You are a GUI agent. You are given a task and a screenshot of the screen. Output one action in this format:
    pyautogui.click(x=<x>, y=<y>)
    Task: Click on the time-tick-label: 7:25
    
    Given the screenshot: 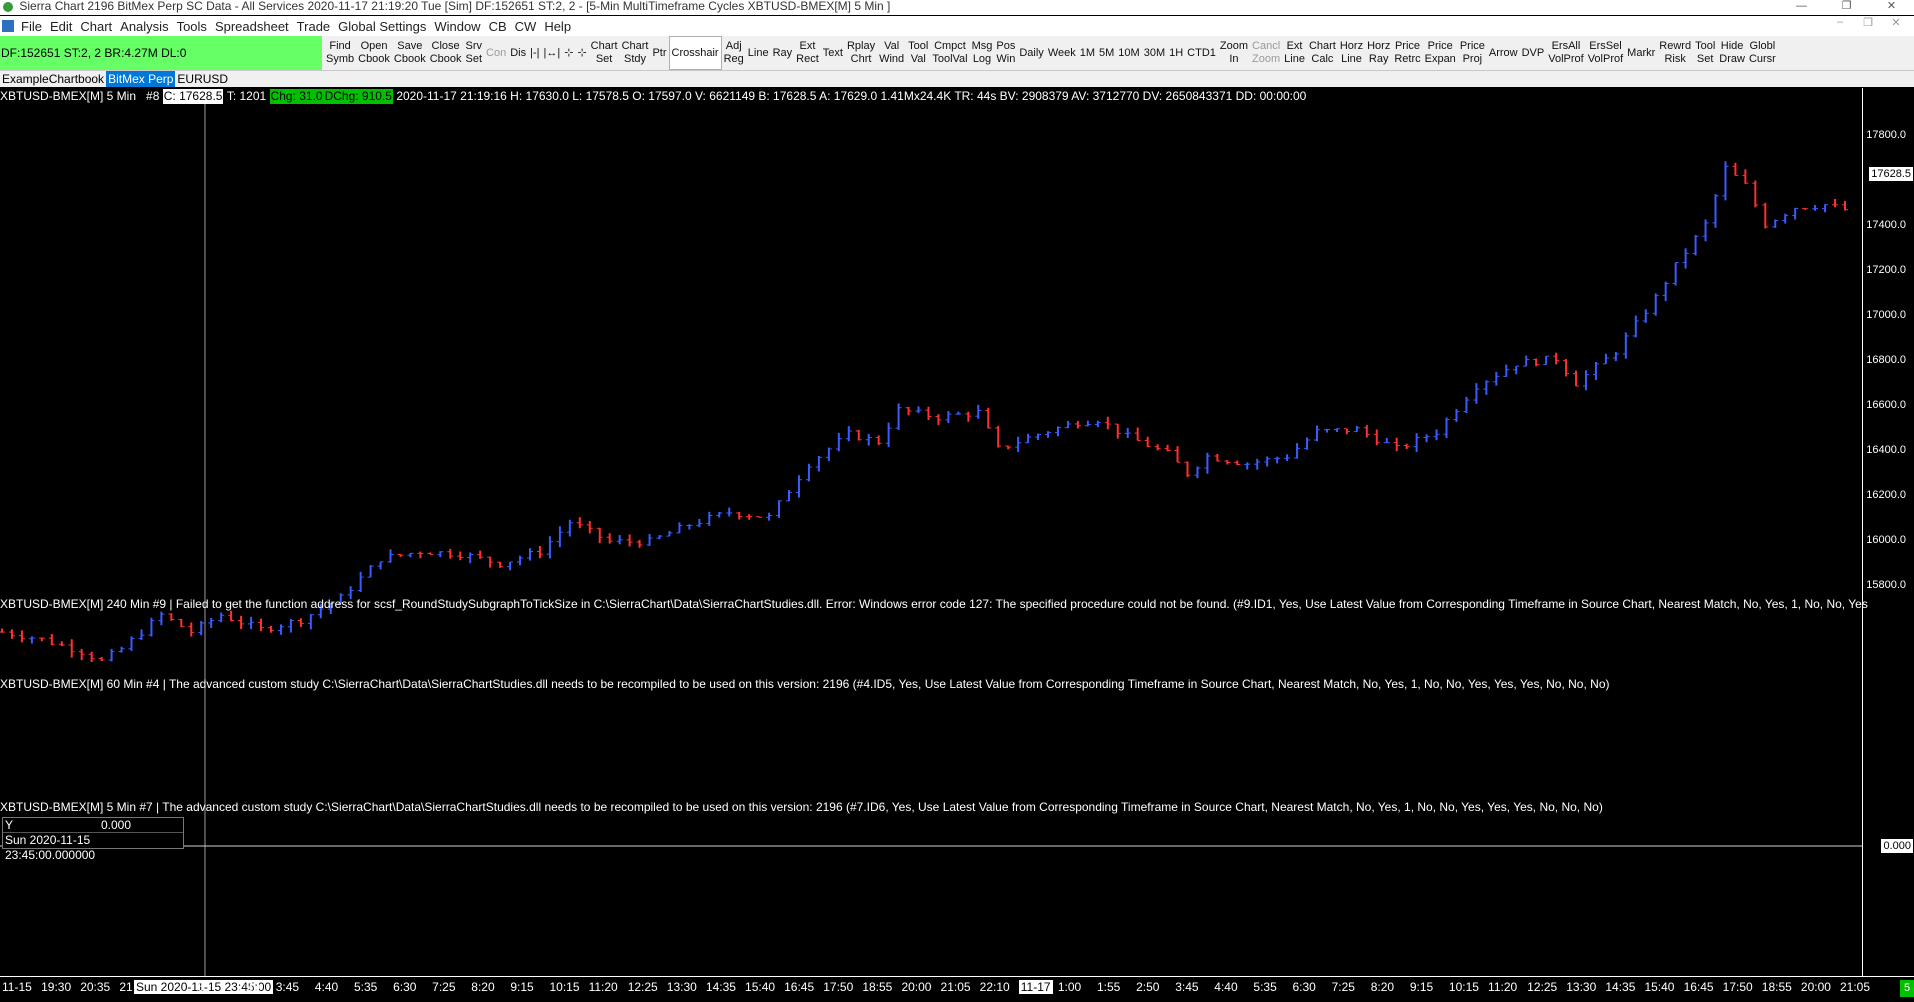 What is the action you would take?
    pyautogui.click(x=444, y=987)
    